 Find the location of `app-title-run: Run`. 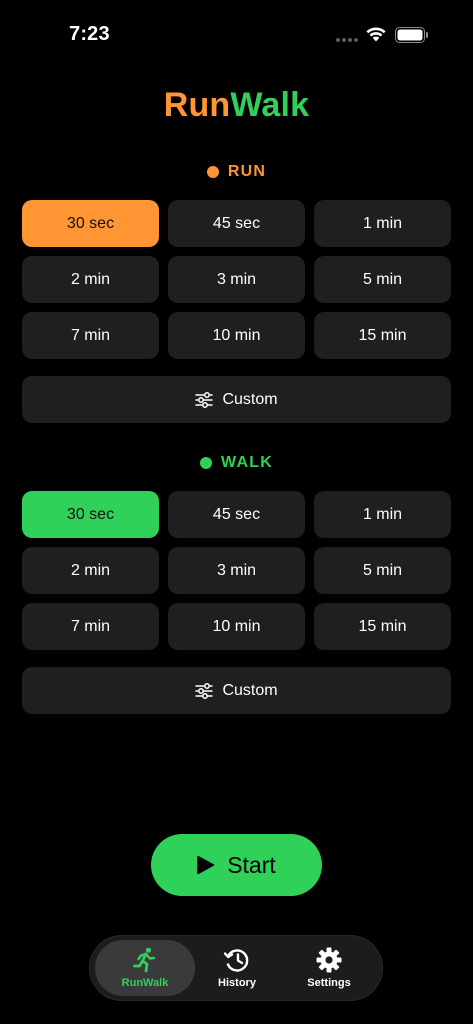

app-title-run: Run is located at coordinates (197, 105).